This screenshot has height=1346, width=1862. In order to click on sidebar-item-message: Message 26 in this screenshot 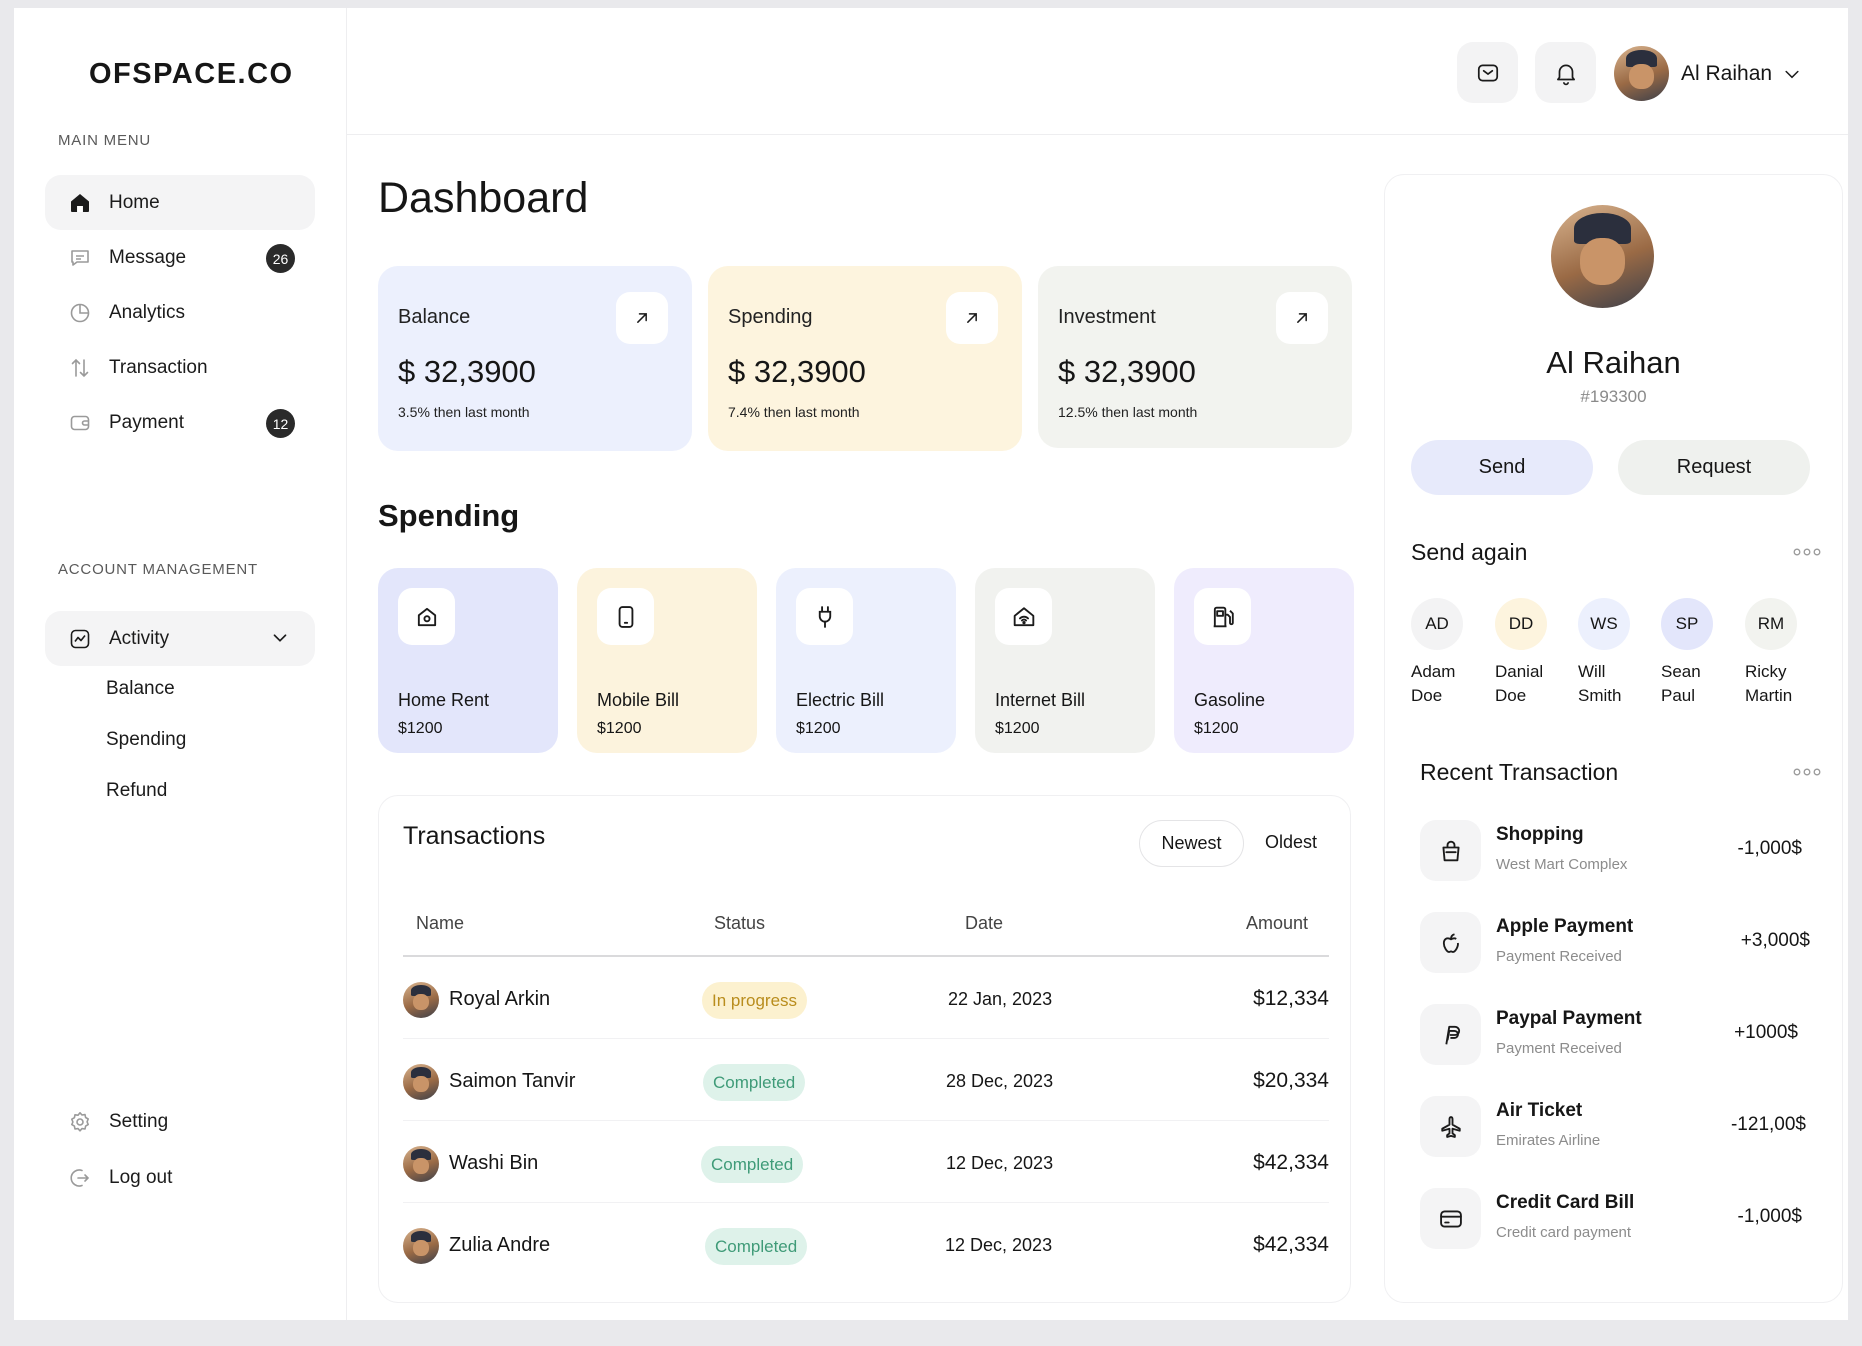, I will do `click(180, 257)`.